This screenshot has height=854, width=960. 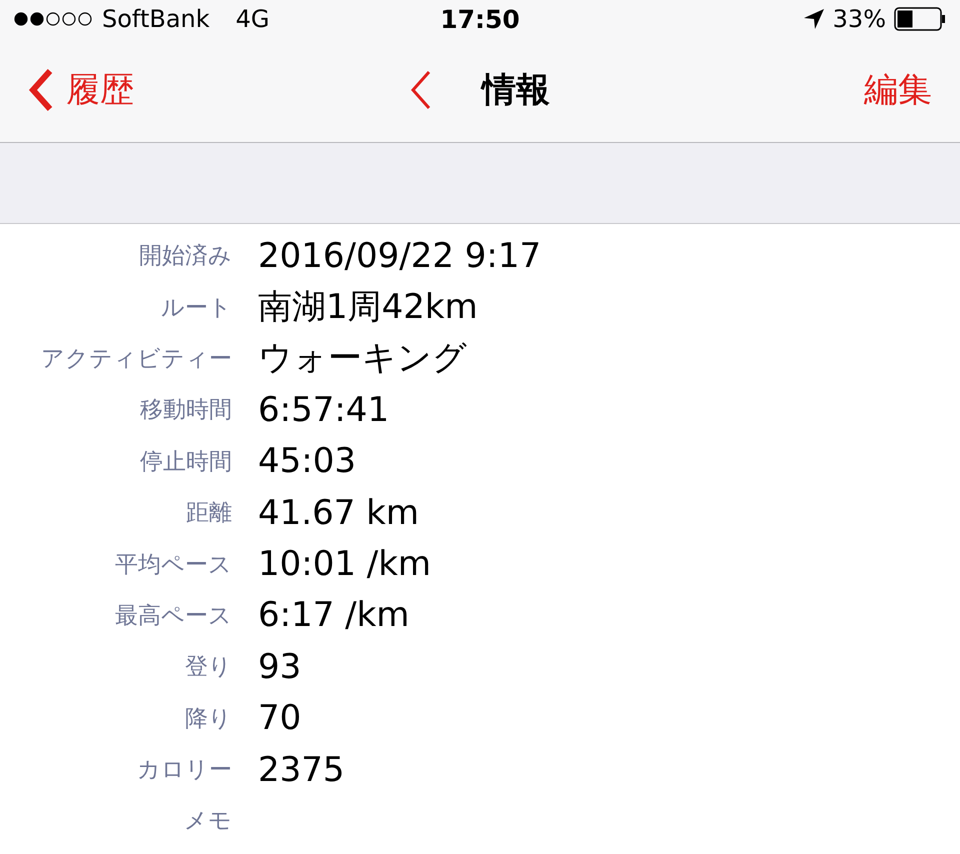 What do you see at coordinates (307, 461) in the screenshot?
I see `field-value: 45:03` at bounding box center [307, 461].